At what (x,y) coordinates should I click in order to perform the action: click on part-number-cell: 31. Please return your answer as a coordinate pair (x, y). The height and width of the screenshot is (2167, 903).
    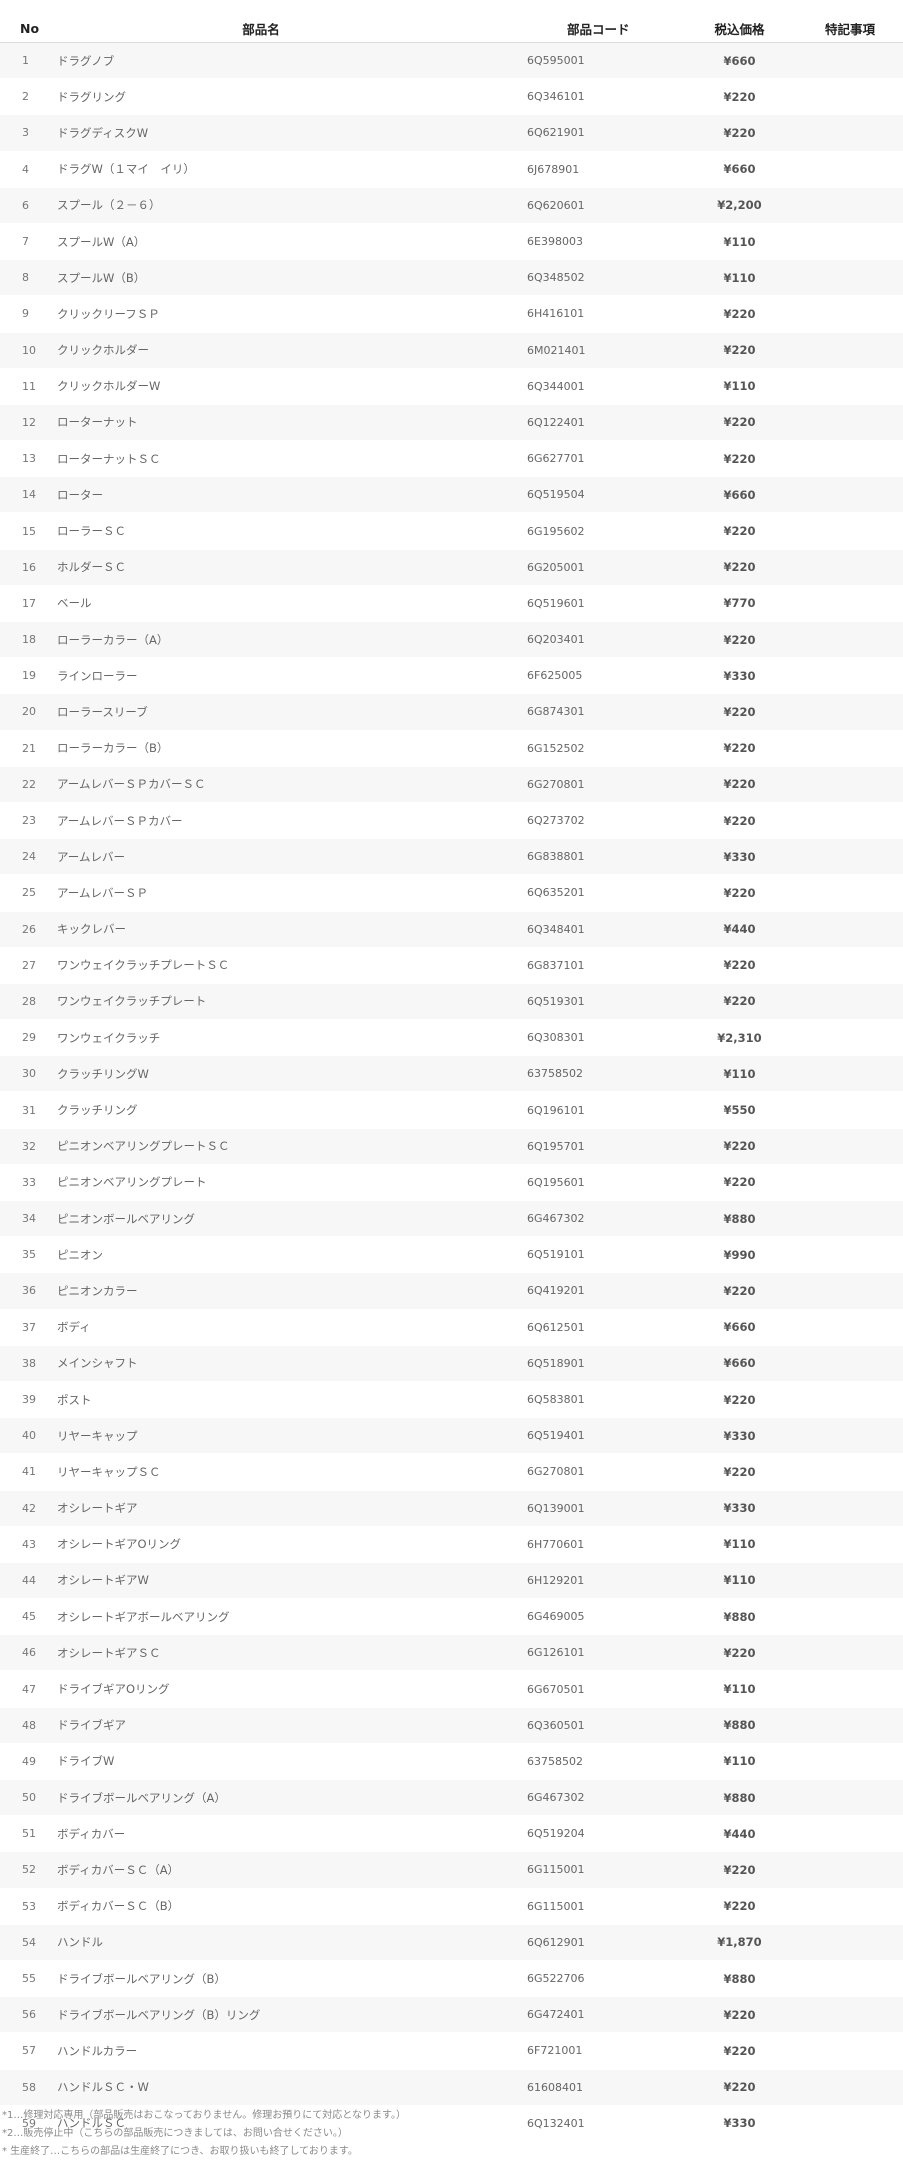
    Looking at the image, I should click on (27, 1110).